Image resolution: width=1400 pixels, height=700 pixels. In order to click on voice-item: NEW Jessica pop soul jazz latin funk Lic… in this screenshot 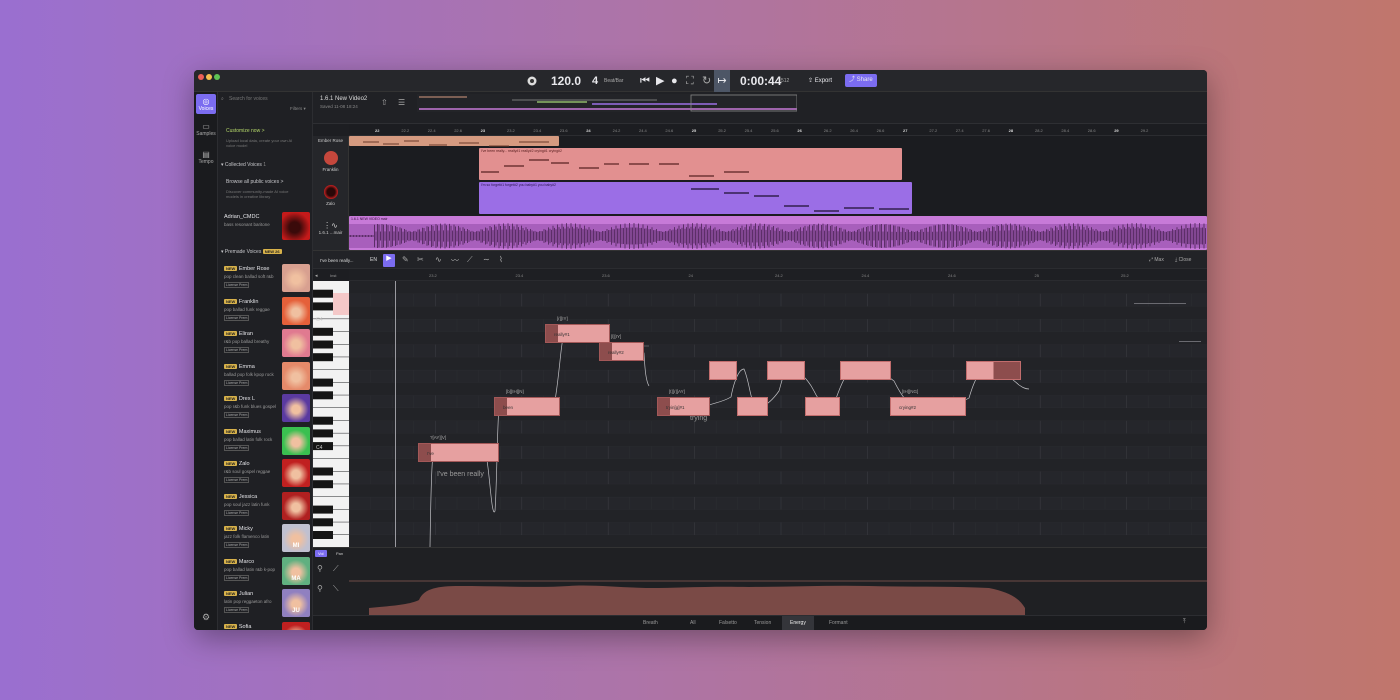, I will do `click(268, 506)`.